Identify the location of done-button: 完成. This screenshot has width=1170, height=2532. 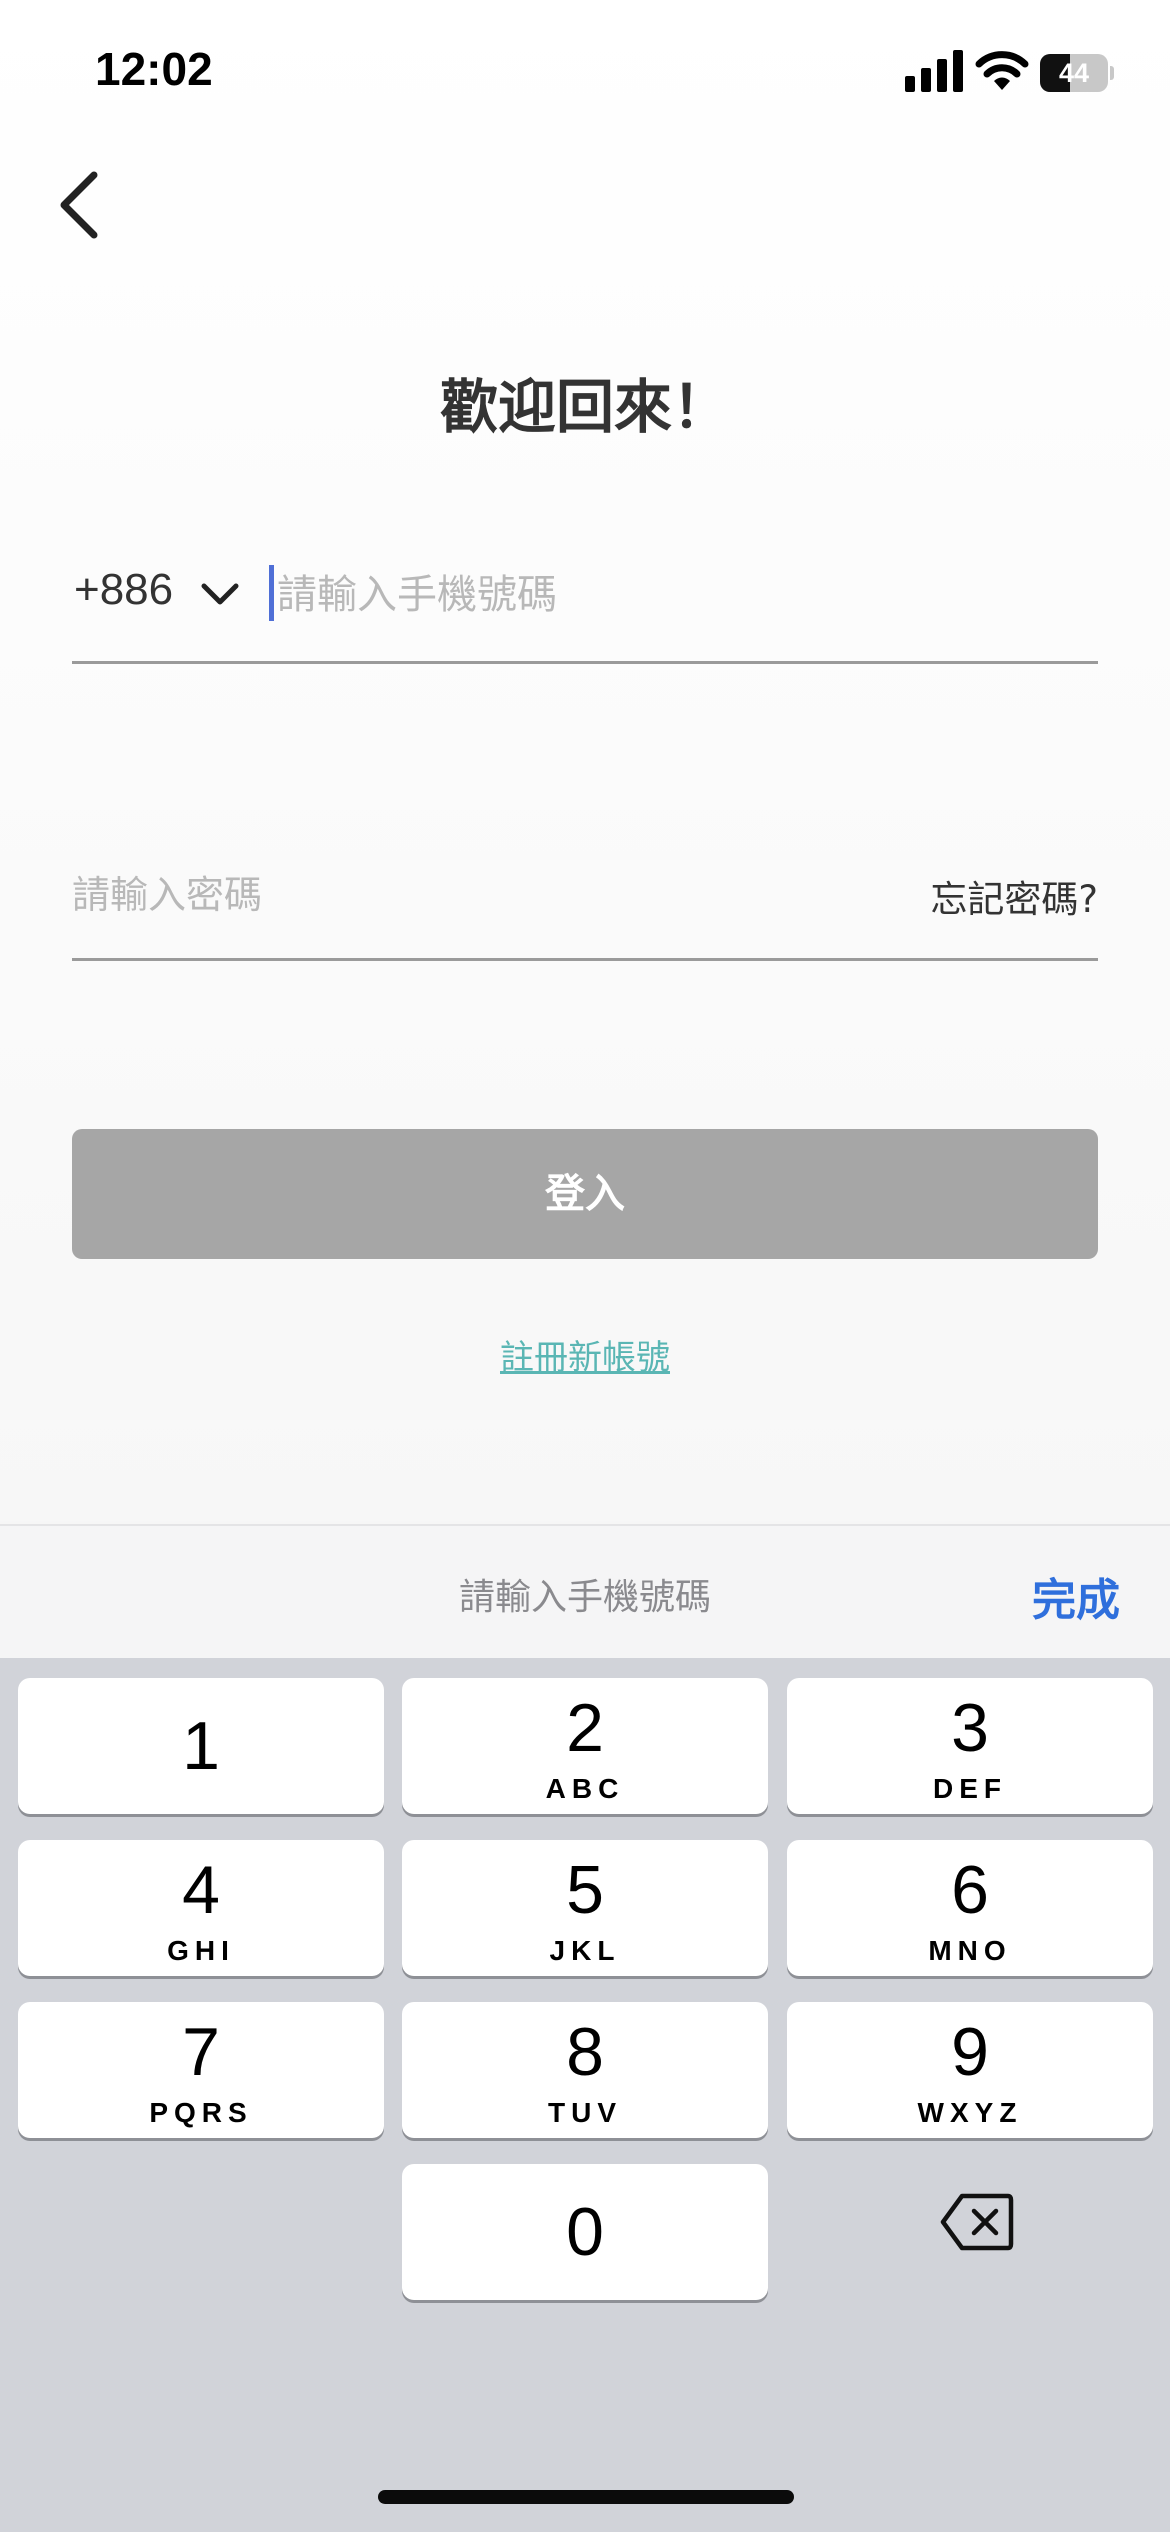
(1076, 1596).